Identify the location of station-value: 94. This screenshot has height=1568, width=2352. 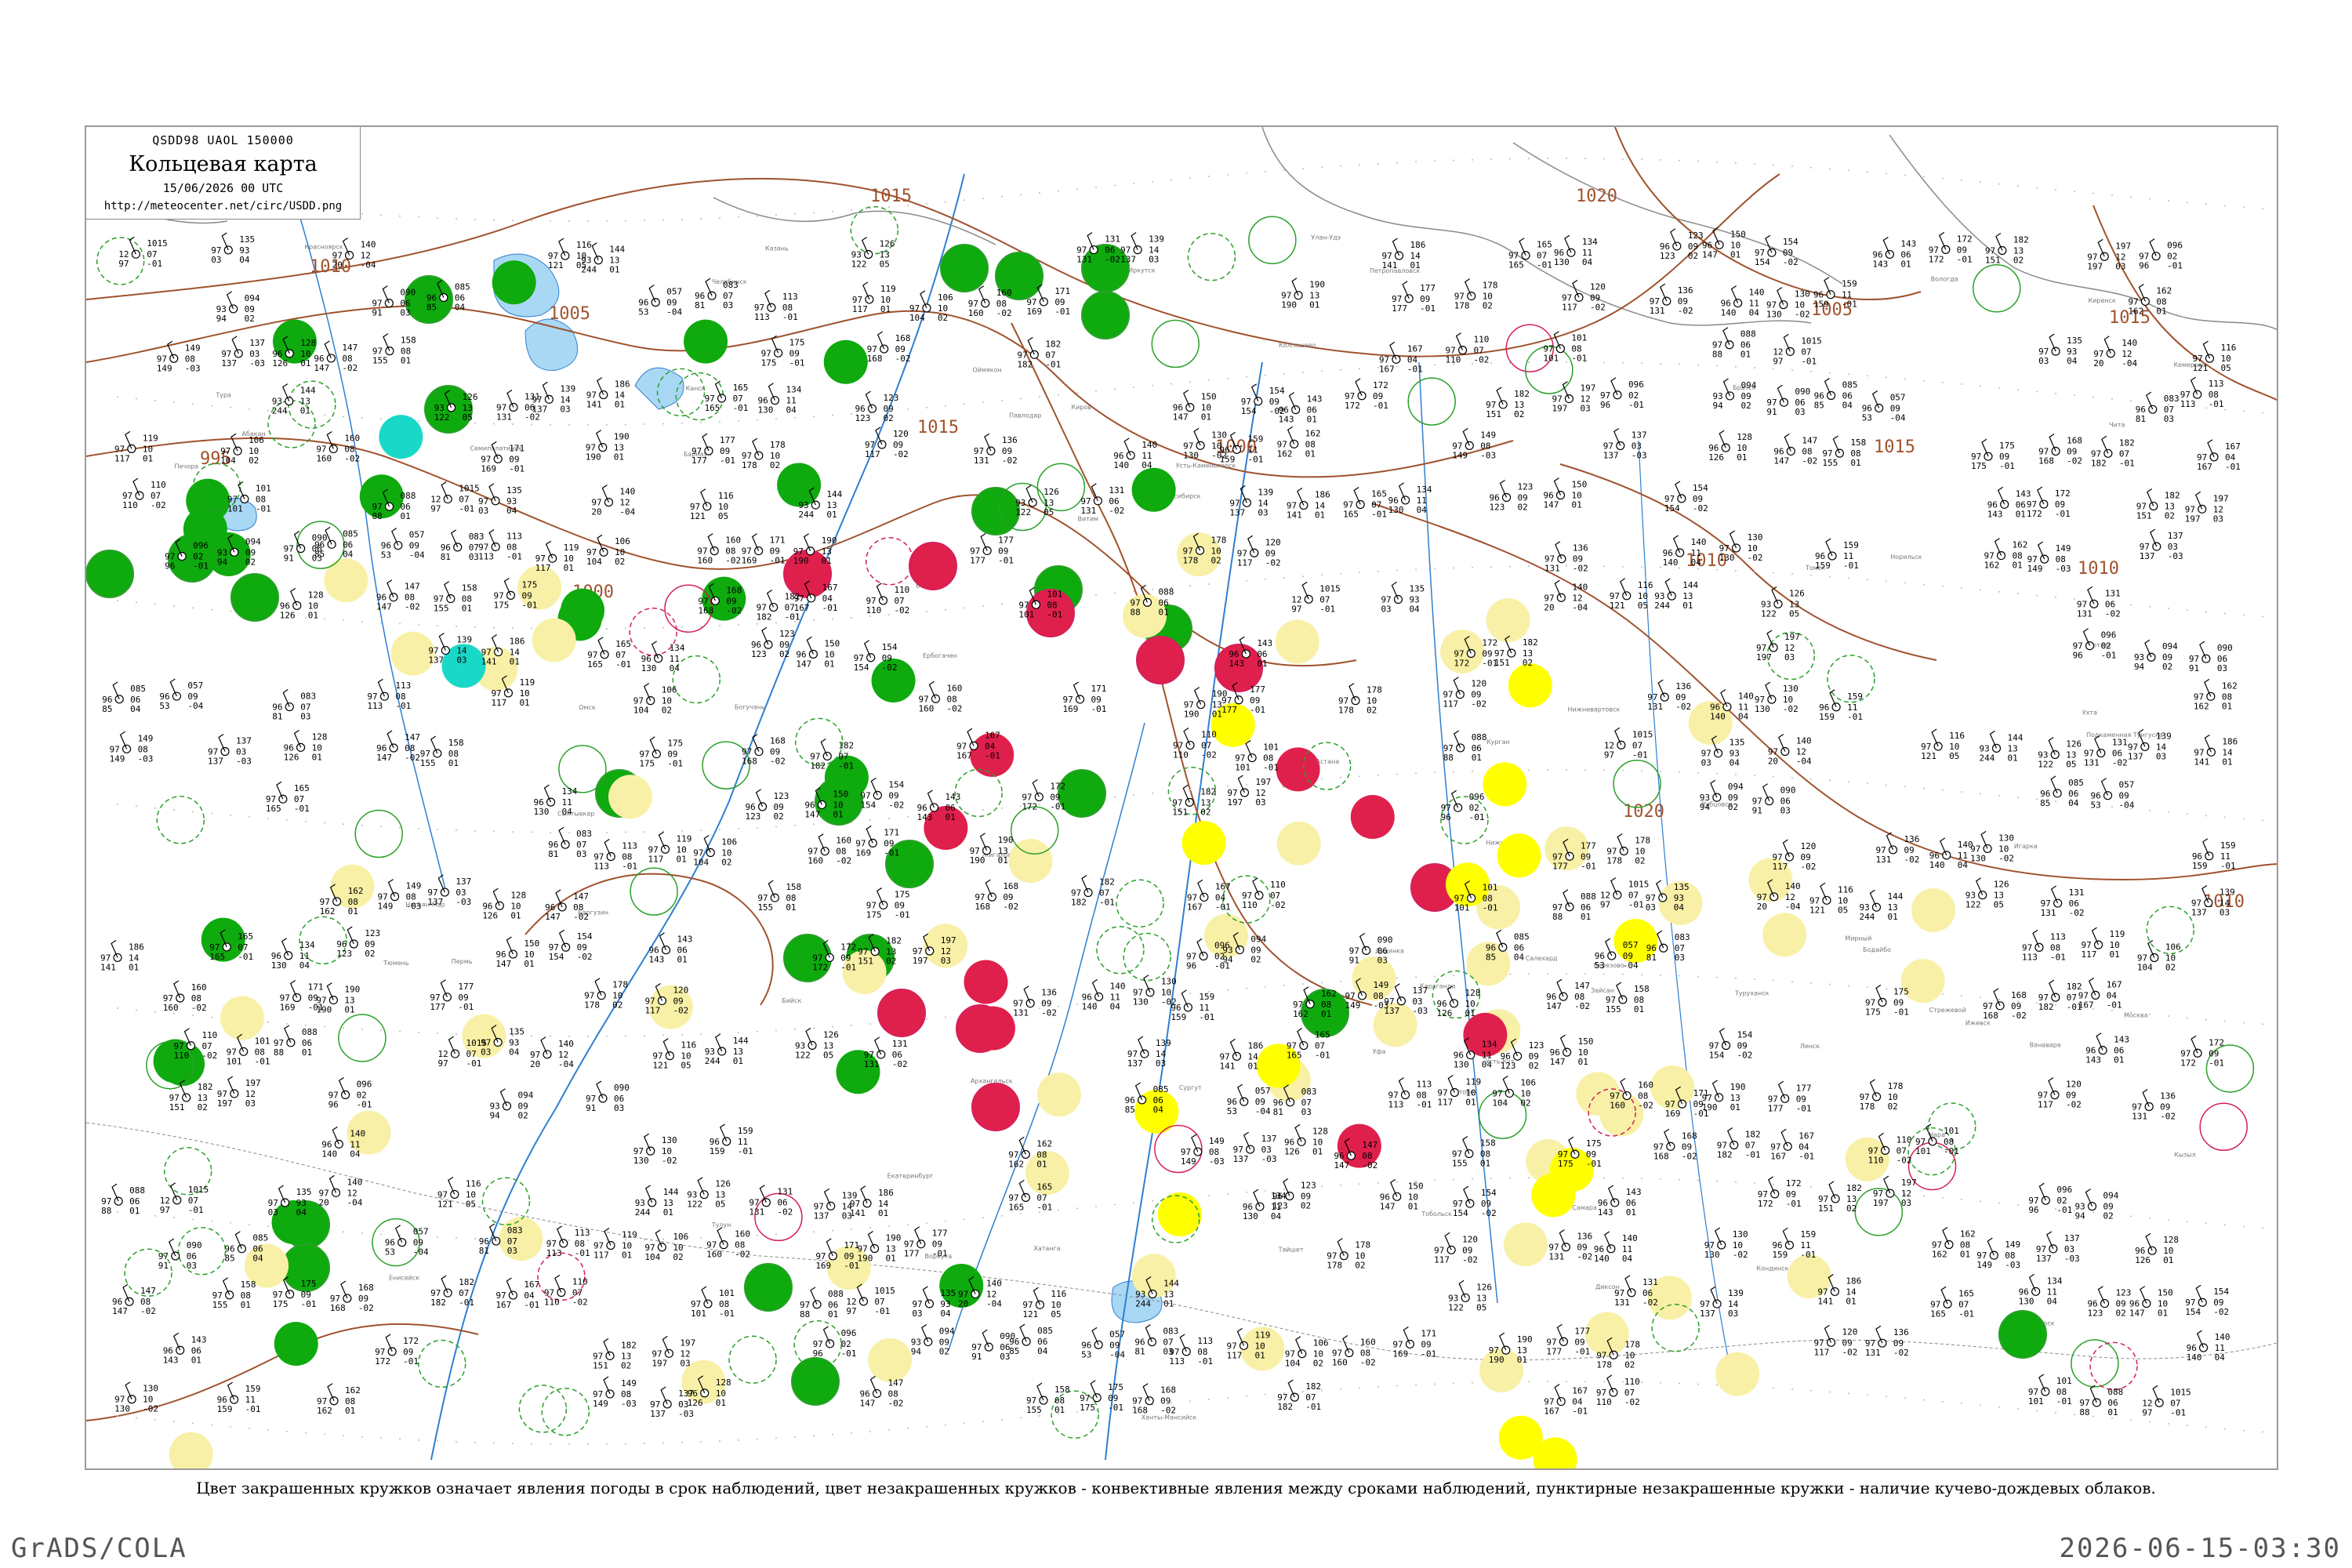
(1227, 959).